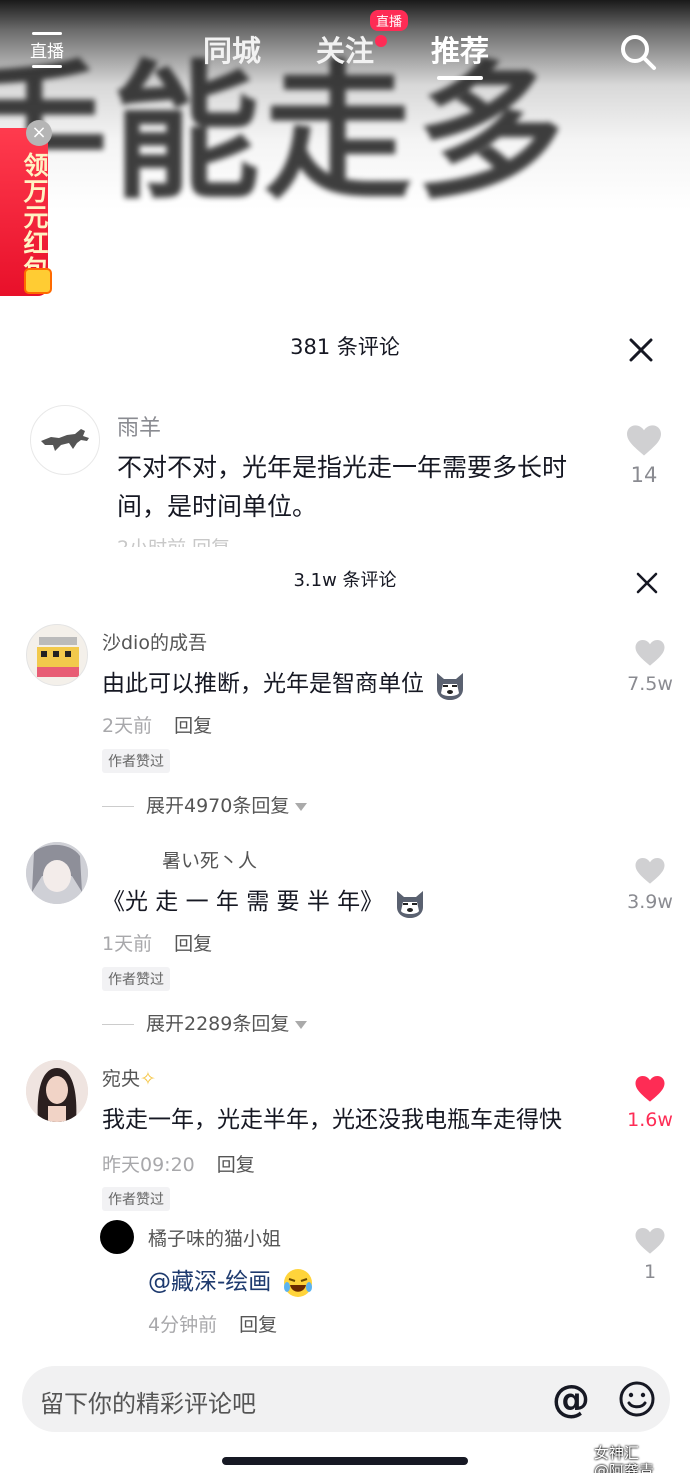 Image resolution: width=690 pixels, height=1473 pixels. Describe the element at coordinates (637, 1399) in the screenshot. I see `emoji-icon` at that location.